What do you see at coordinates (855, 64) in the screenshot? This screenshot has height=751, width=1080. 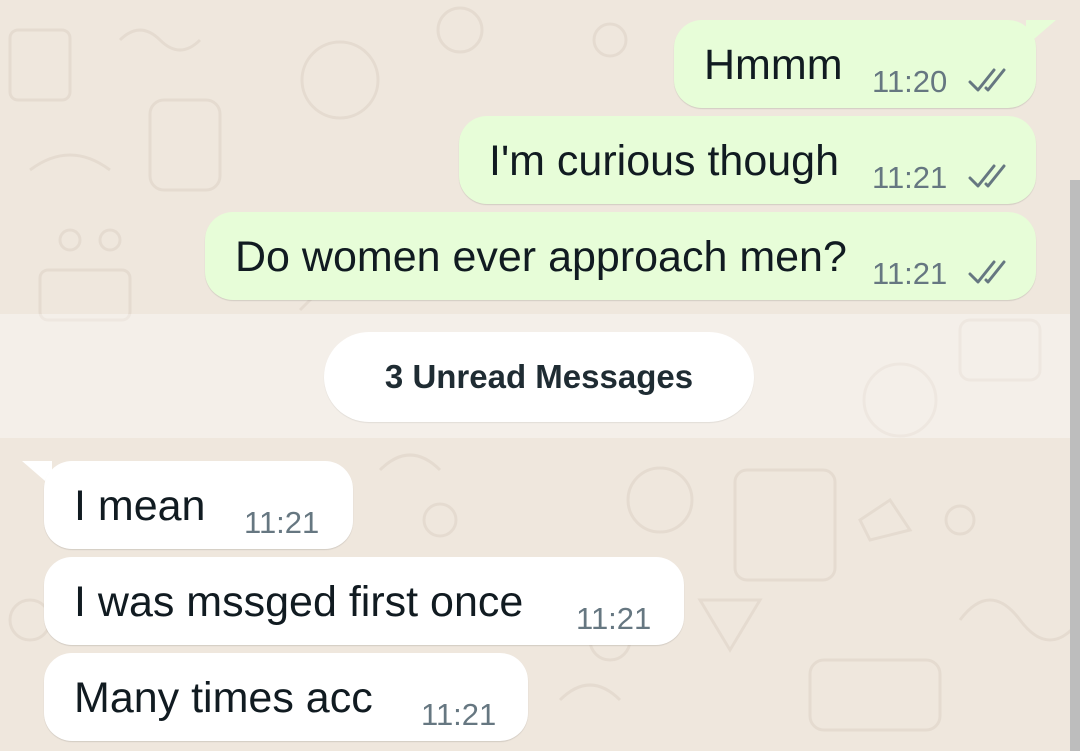 I see `outgoing-message: Hmmm 11:20` at bounding box center [855, 64].